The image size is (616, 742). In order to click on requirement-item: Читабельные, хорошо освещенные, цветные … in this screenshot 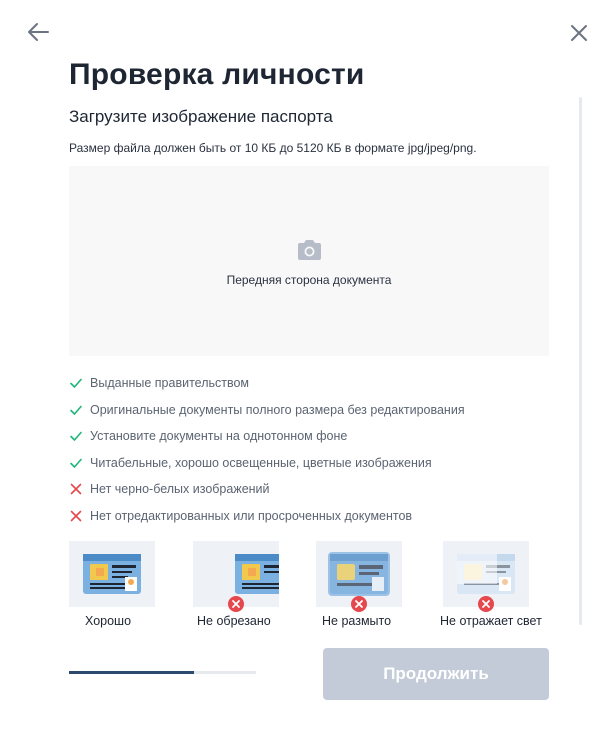, I will do `click(250, 463)`.